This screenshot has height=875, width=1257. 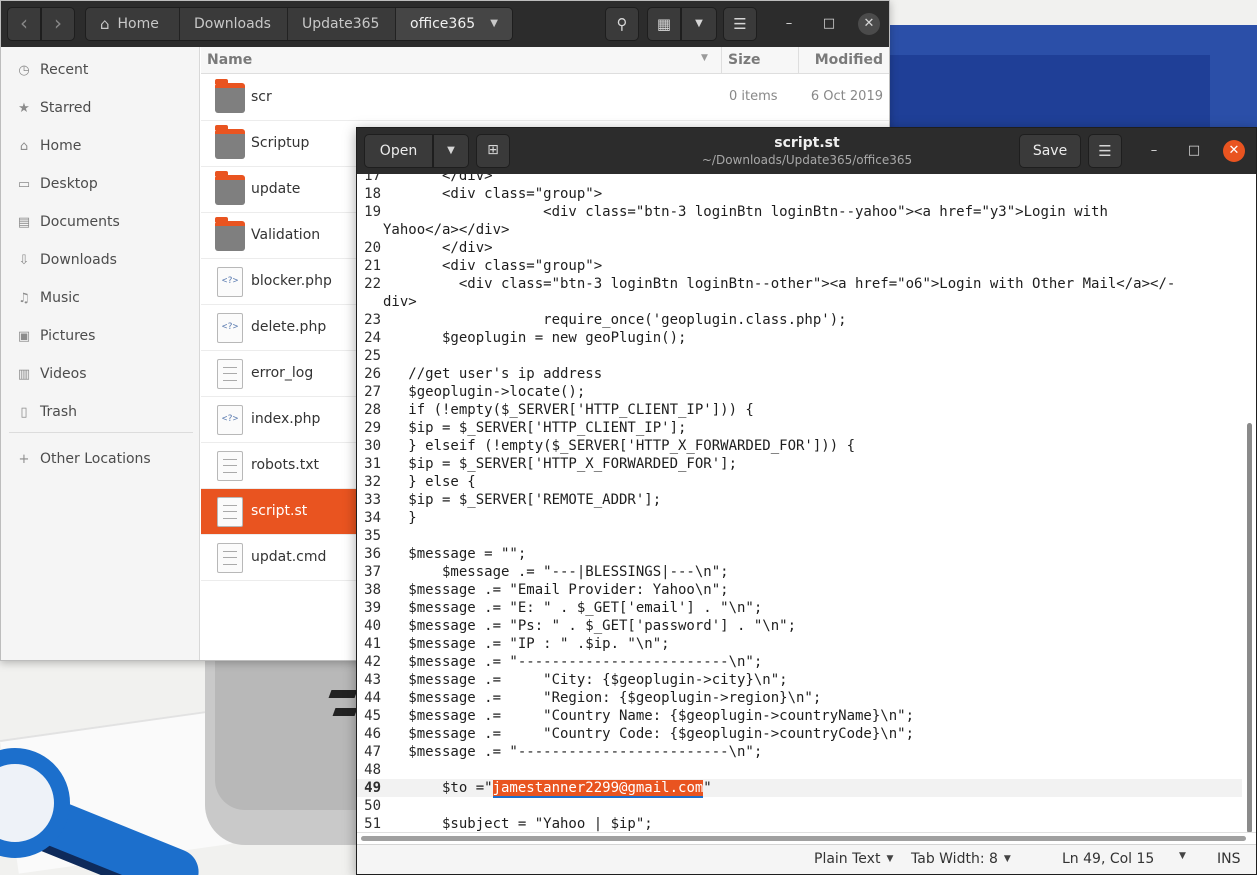 What do you see at coordinates (1154, 151) in the screenshot?
I see `editor-minimize-button: –` at bounding box center [1154, 151].